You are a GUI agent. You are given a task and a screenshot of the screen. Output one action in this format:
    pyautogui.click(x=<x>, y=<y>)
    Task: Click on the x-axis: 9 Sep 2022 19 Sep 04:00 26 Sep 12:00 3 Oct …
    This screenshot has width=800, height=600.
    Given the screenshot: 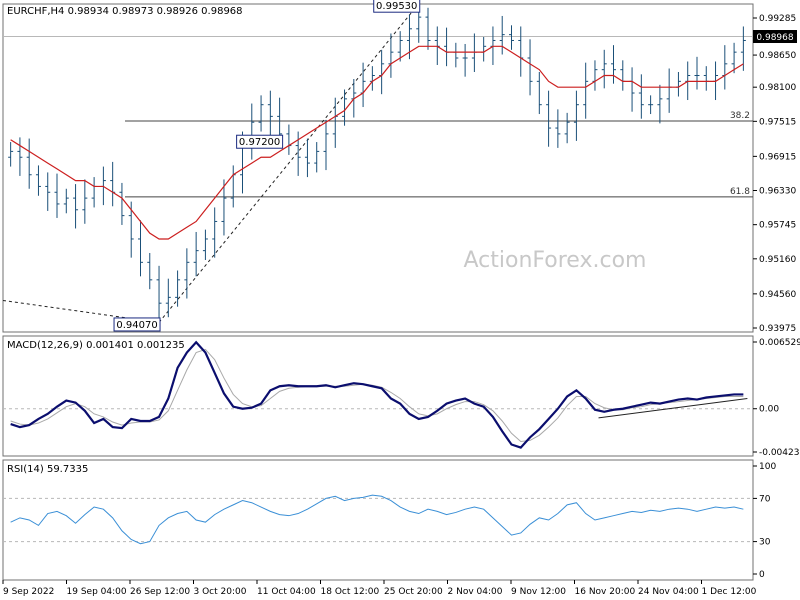 What is the action you would take?
    pyautogui.click(x=379, y=588)
    